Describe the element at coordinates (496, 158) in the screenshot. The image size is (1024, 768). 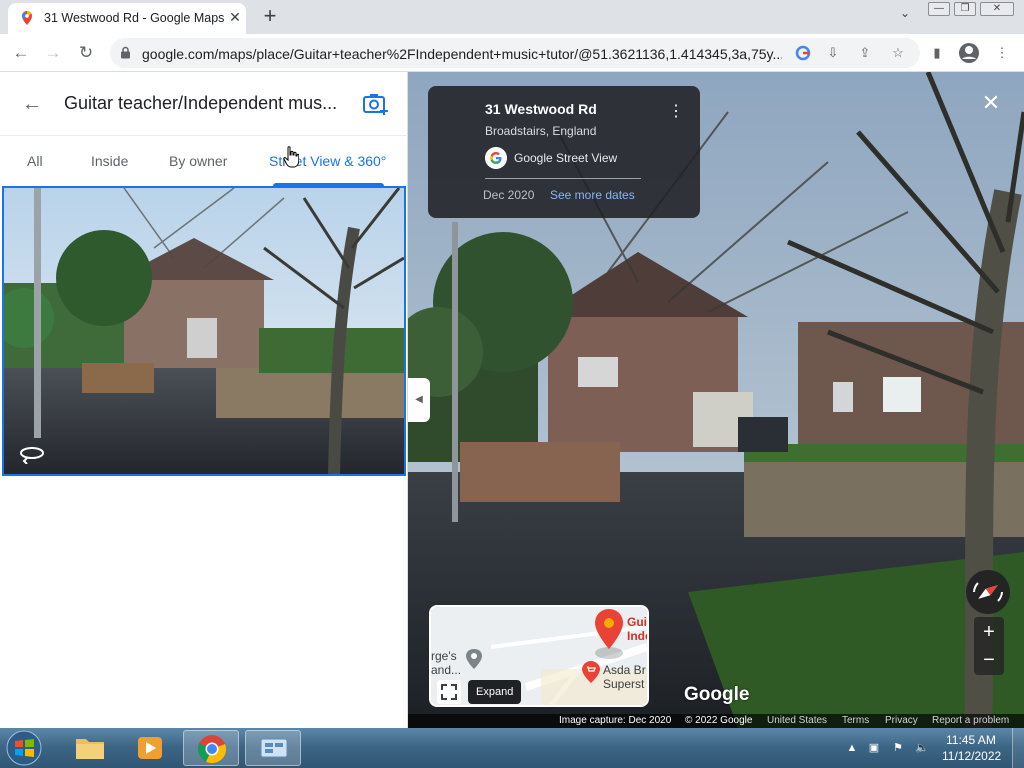
I see `google-g-icon` at that location.